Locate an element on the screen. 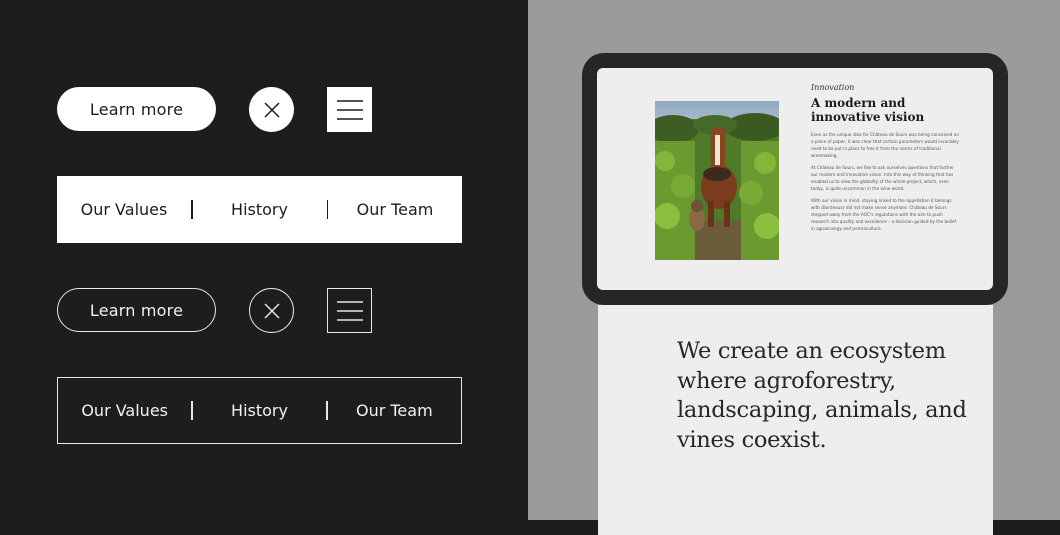  article-heading: A modern and innovative vision is located at coordinates (868, 110).